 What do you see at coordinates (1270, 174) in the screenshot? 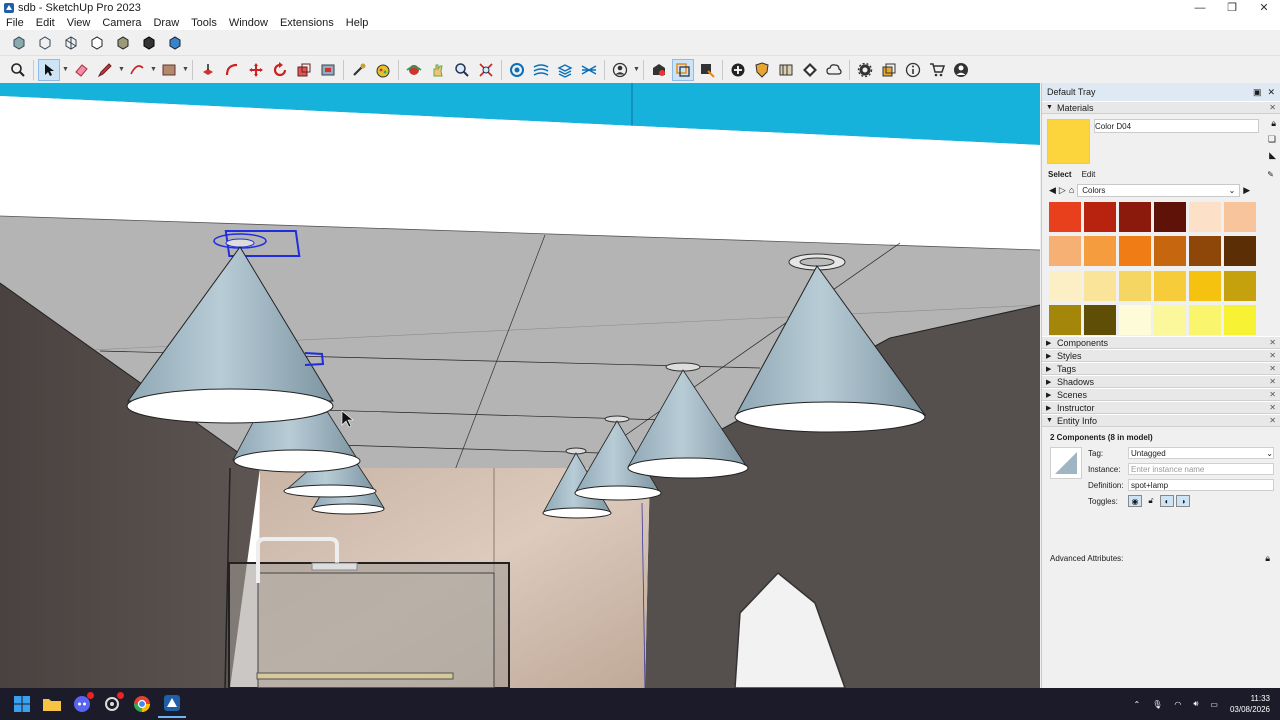
I see `eyedropper-icon: ✎` at bounding box center [1270, 174].